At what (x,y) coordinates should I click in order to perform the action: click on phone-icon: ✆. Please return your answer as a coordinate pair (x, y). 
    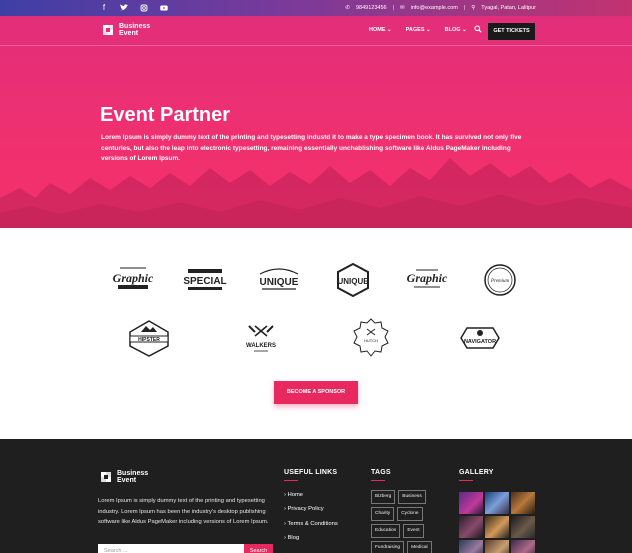
    Looking at the image, I should click on (347, 8).